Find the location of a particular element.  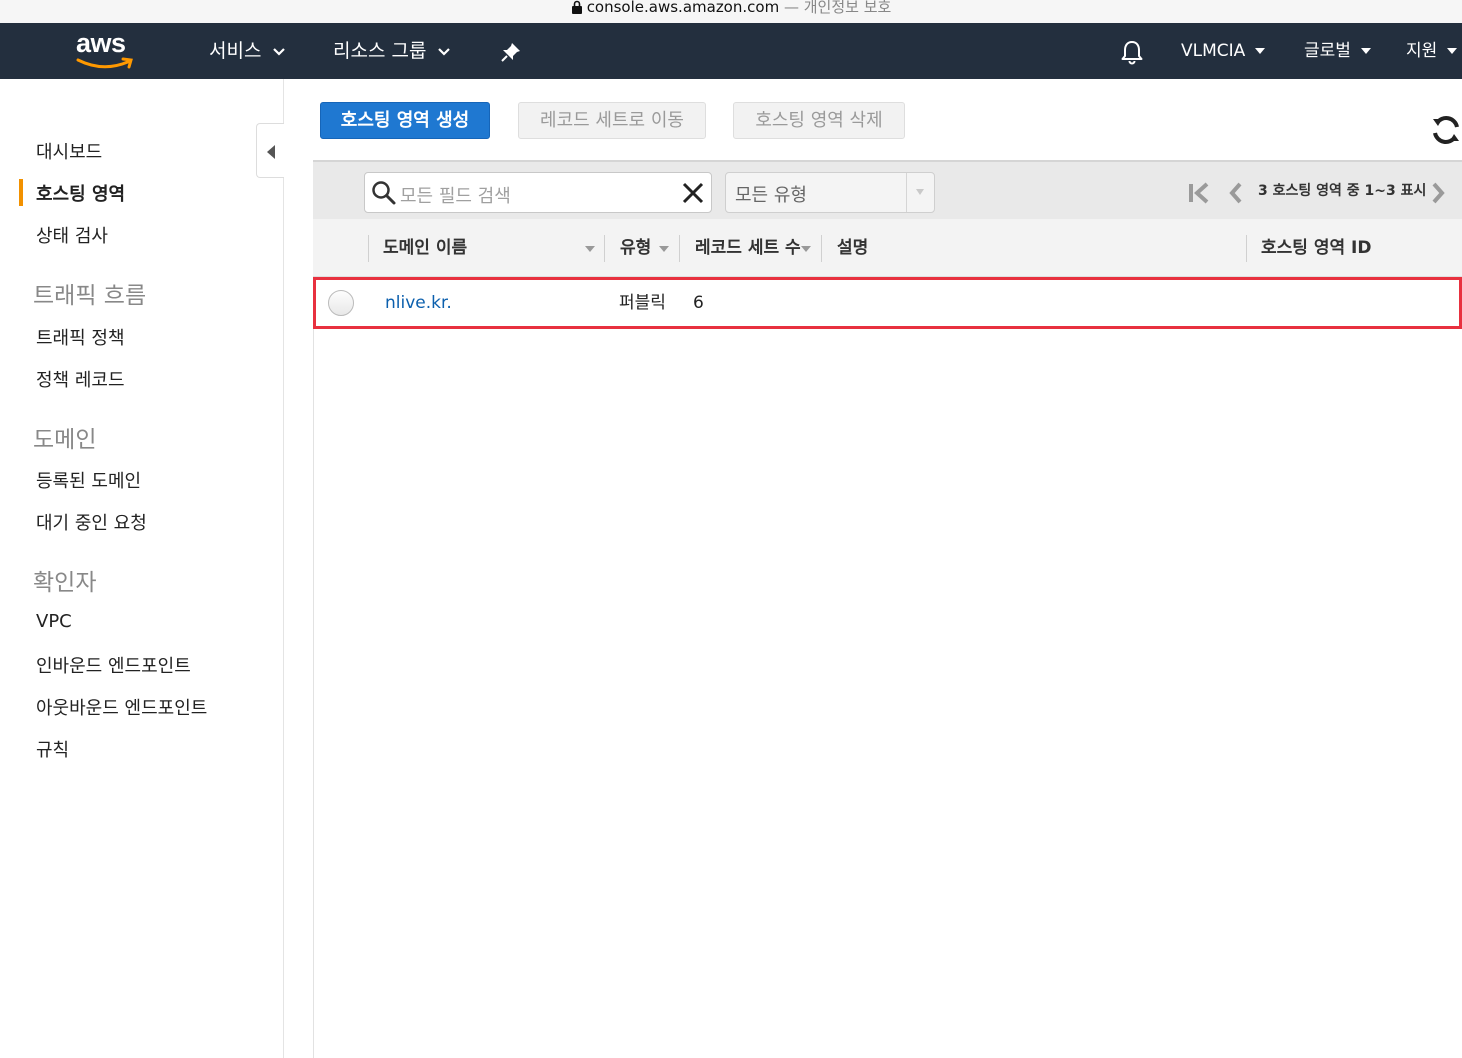

sidebar-item-registered-domains: 등록된 도메인 is located at coordinates (88, 480).